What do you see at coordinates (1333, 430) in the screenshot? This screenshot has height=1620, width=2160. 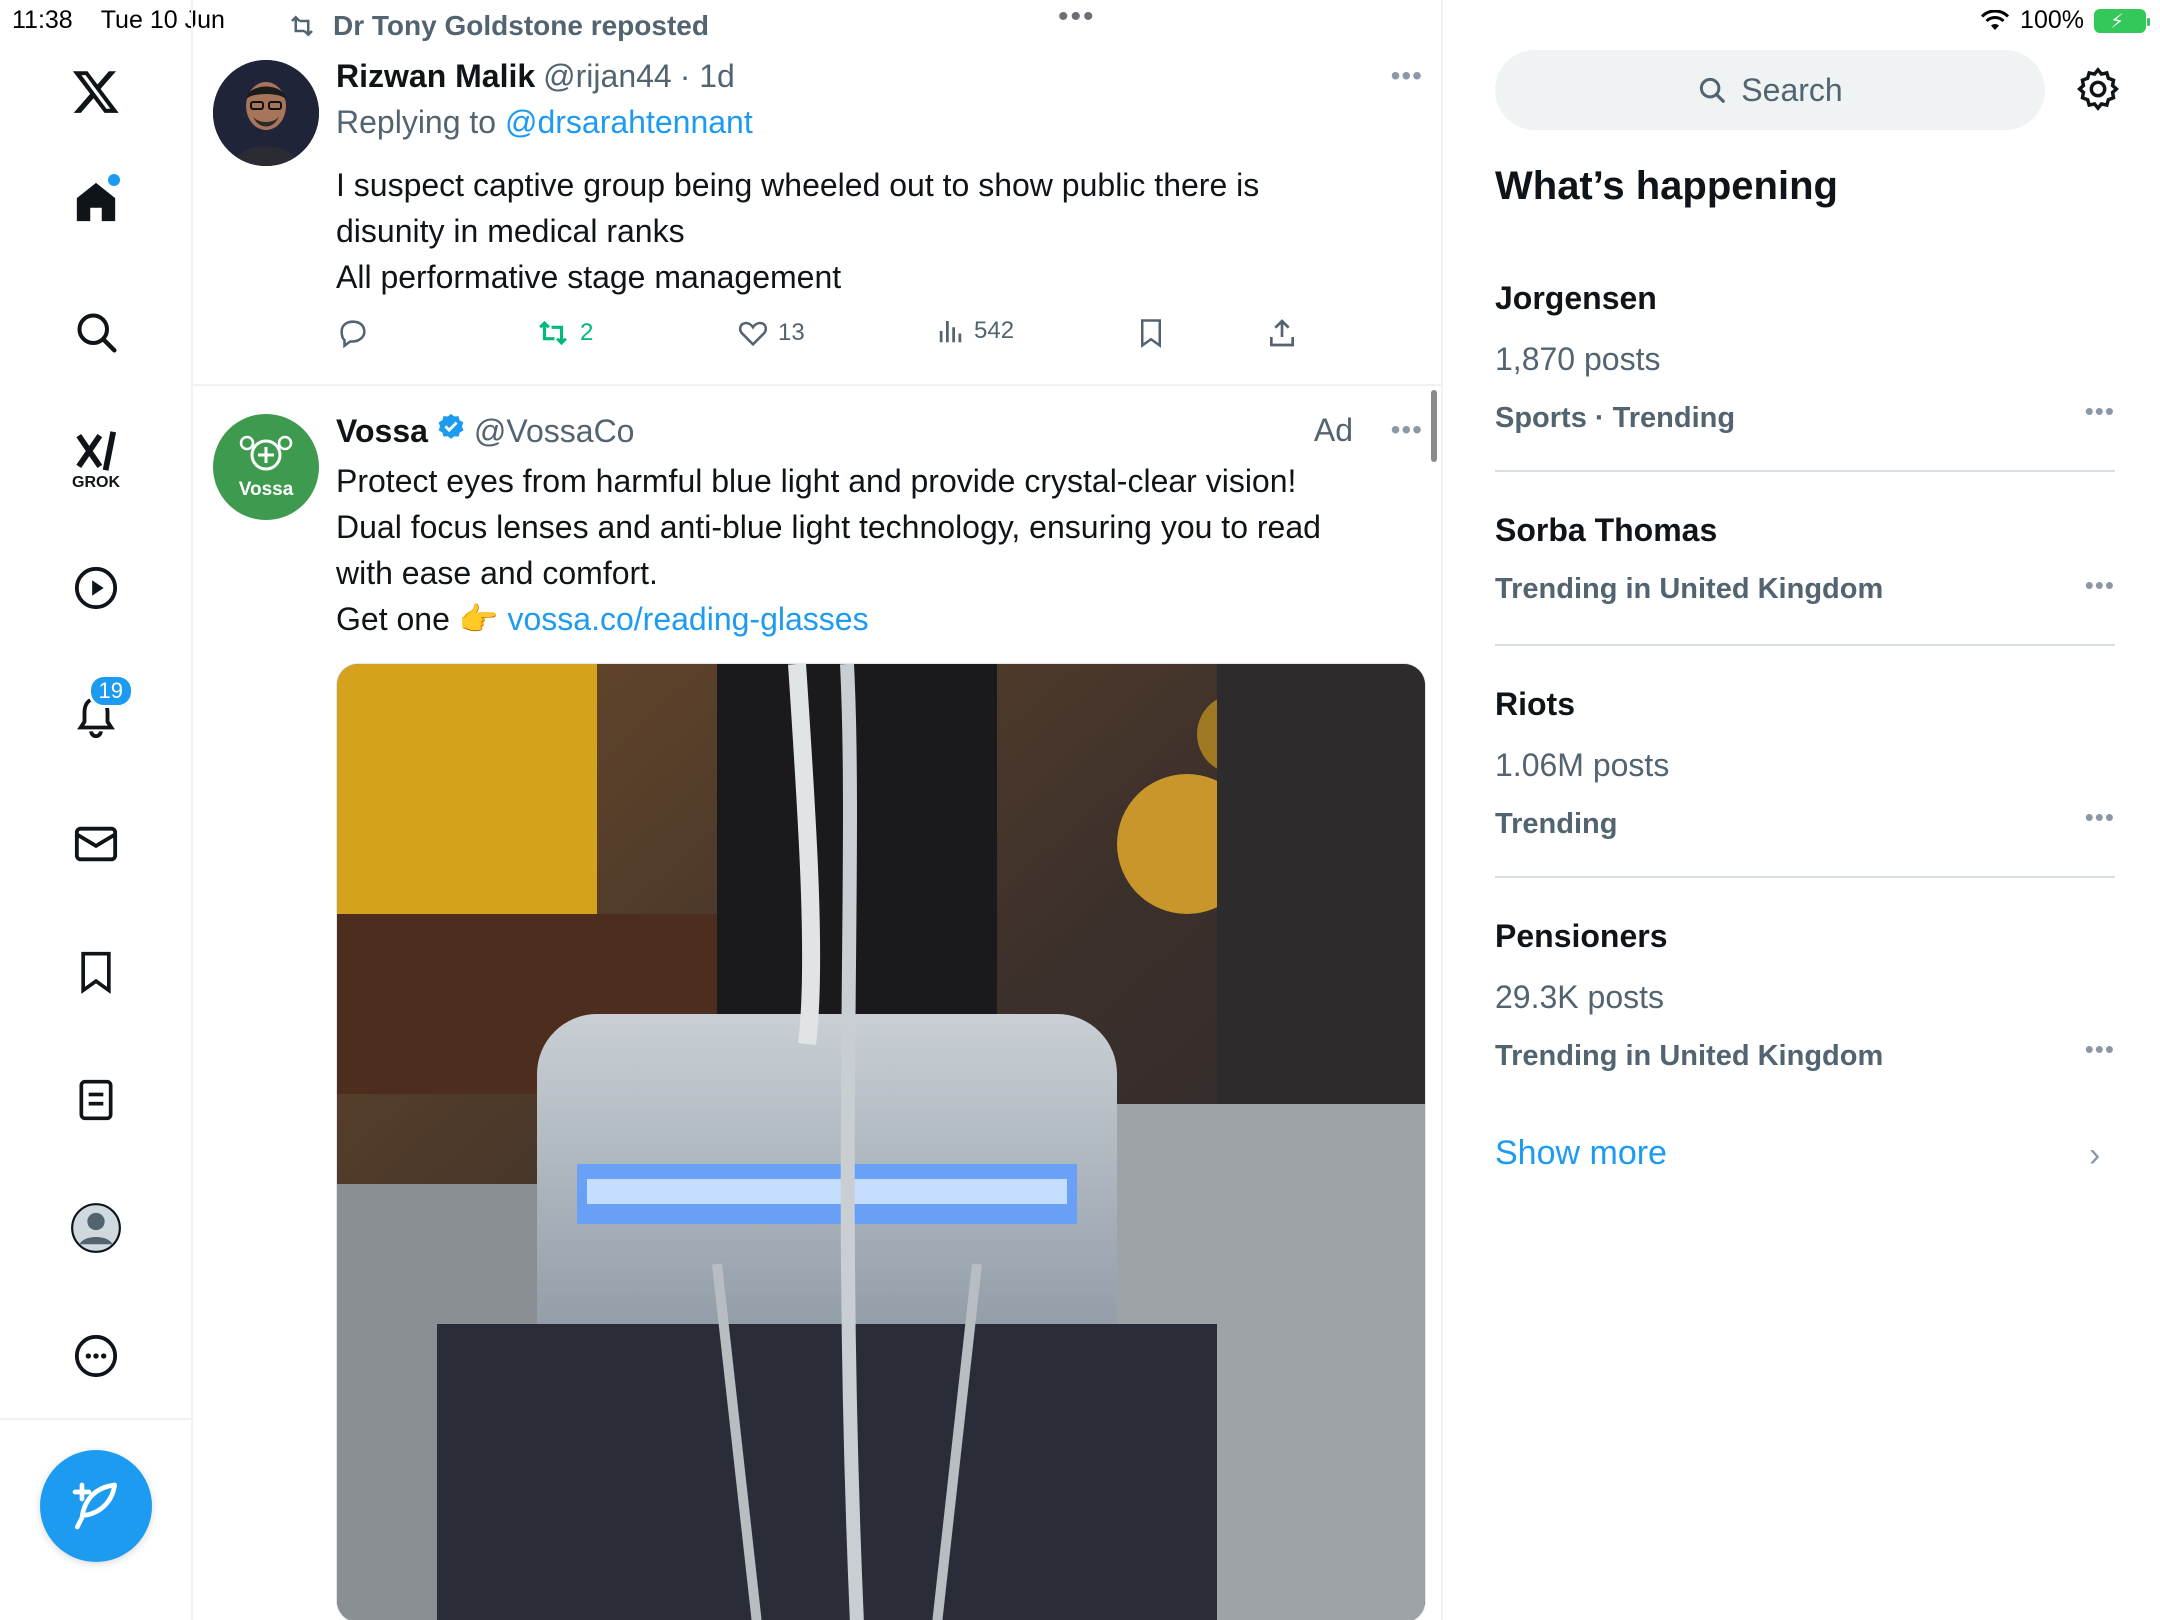 I see `ad-label: Ad` at bounding box center [1333, 430].